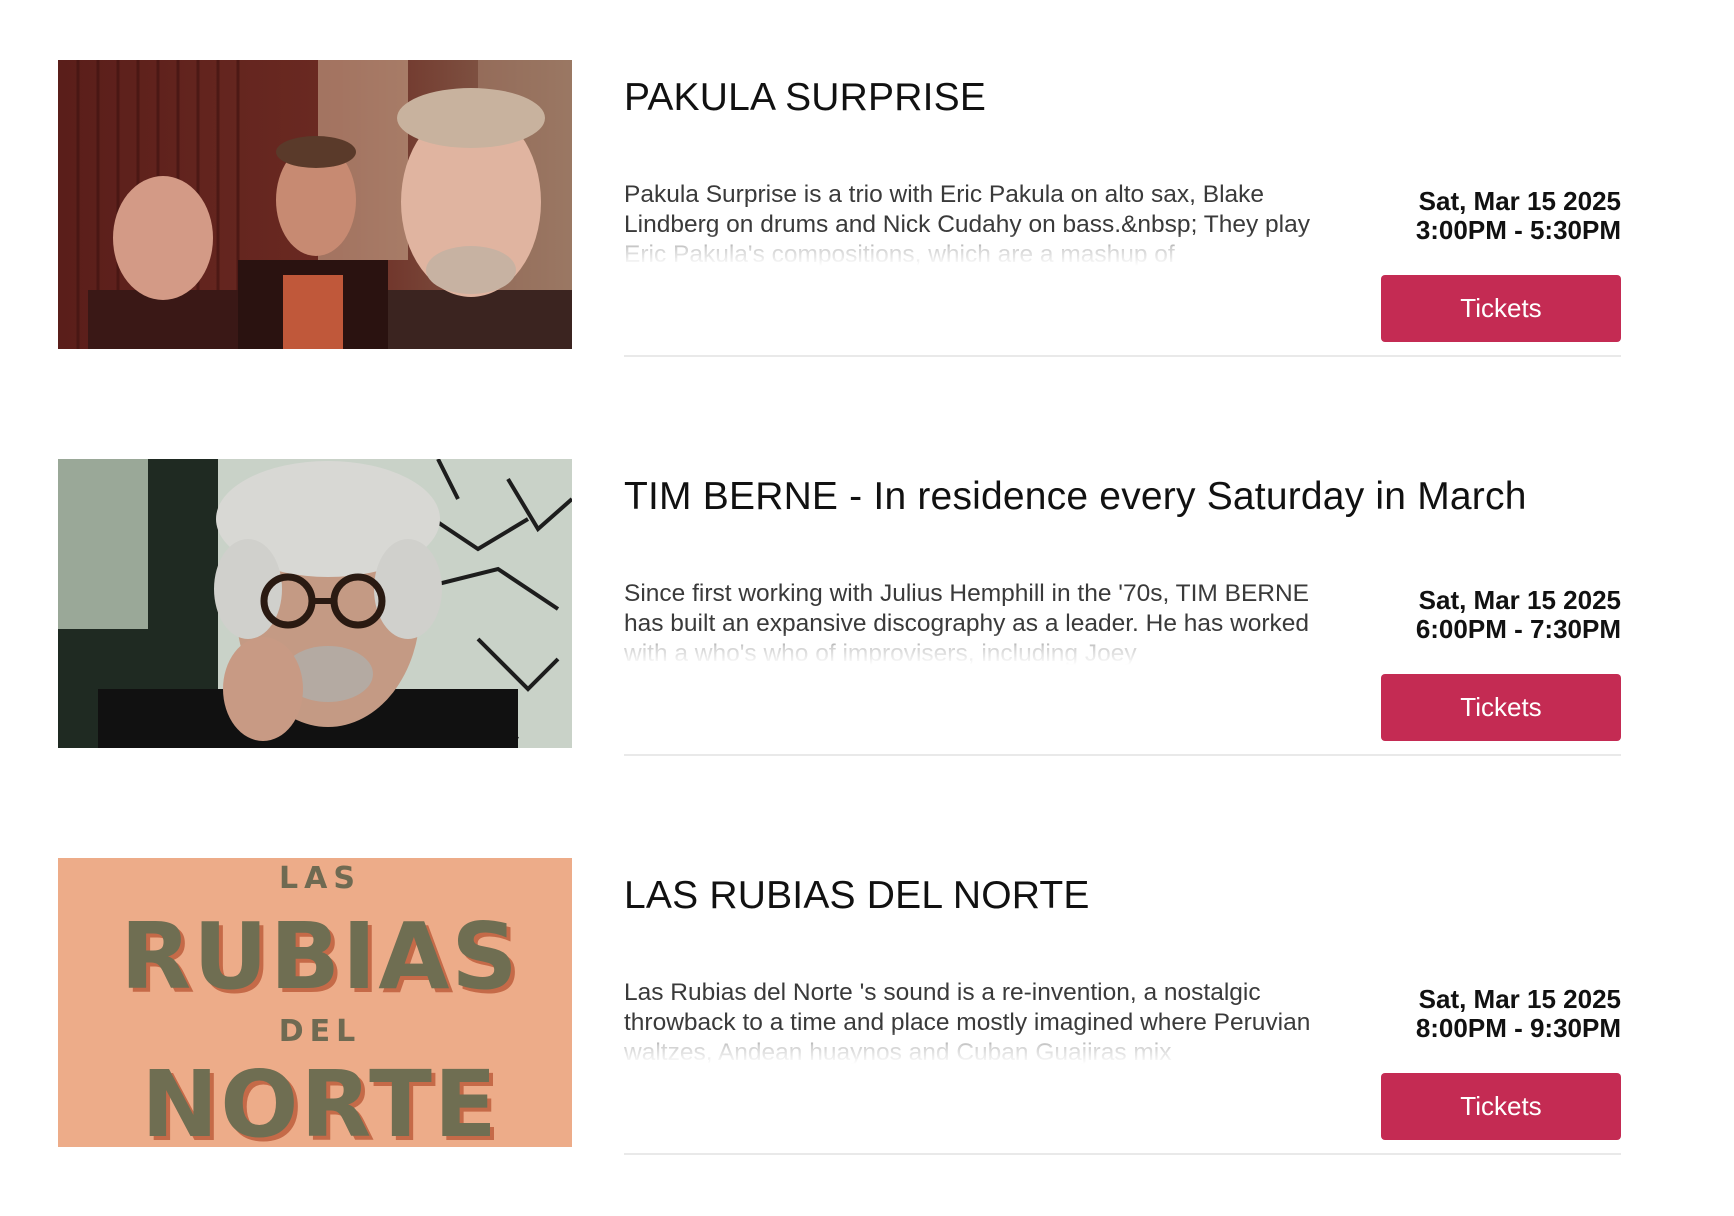 The height and width of the screenshot is (1216, 1734). I want to click on event-datetime: Sat, Mar 15 2025 6:00PM - 7:30PM, so click(1518, 615).